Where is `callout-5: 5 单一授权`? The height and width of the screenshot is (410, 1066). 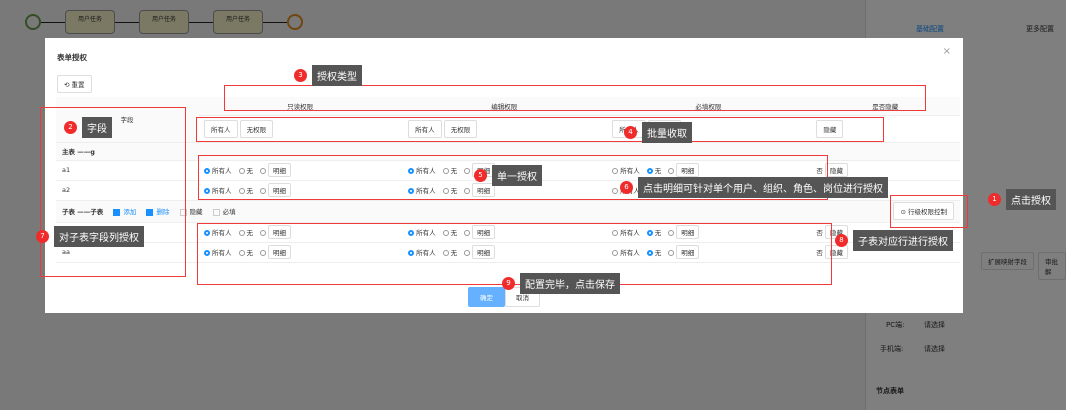 callout-5: 5 单一授权 is located at coordinates (508, 175).